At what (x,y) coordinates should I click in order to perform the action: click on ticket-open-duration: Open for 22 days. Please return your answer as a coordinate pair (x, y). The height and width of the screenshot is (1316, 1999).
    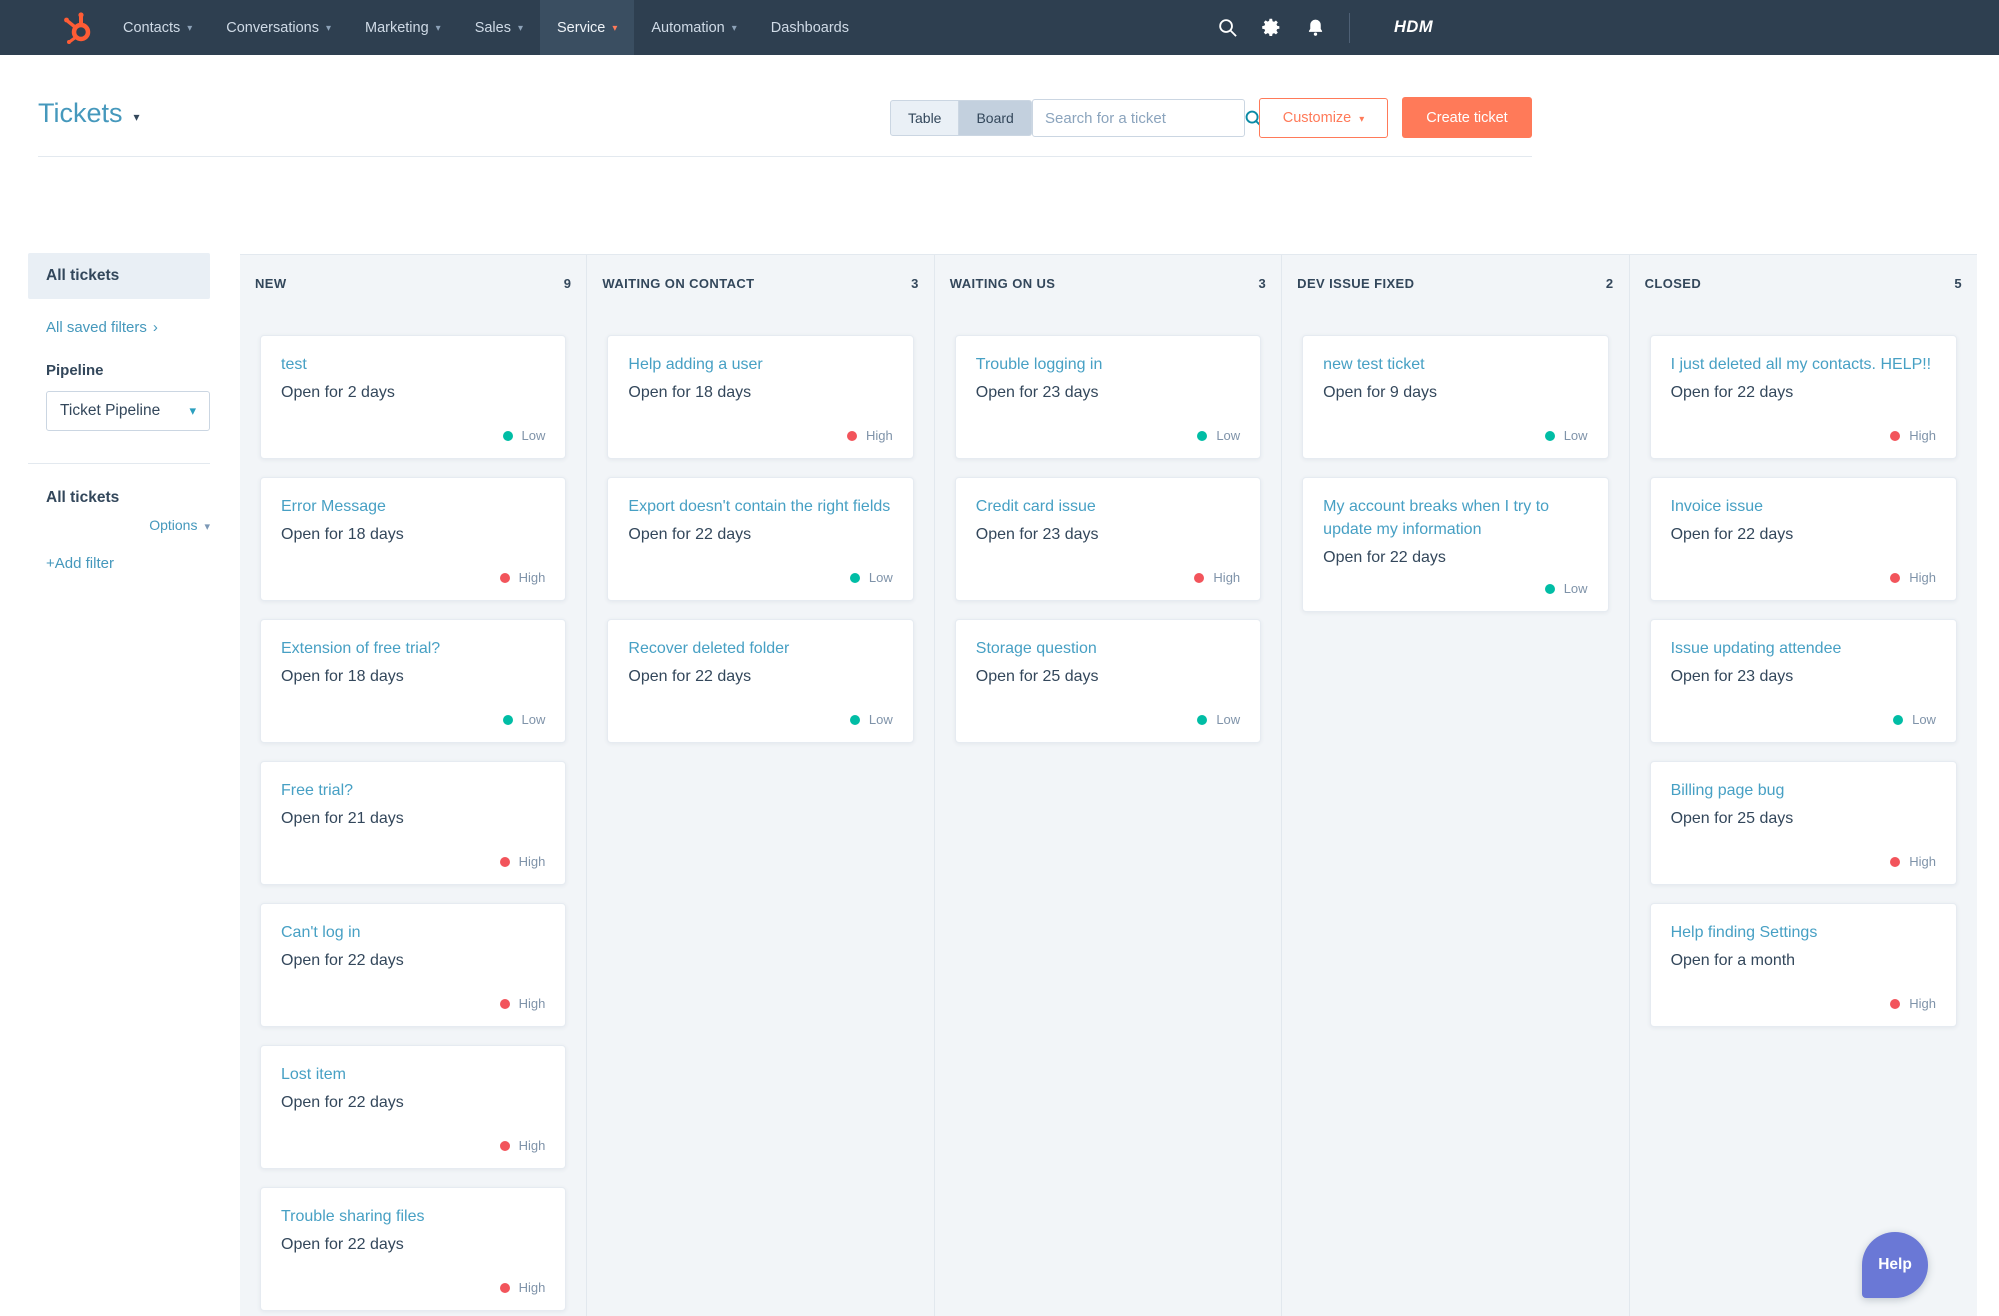
    Looking at the image, I should click on (342, 960).